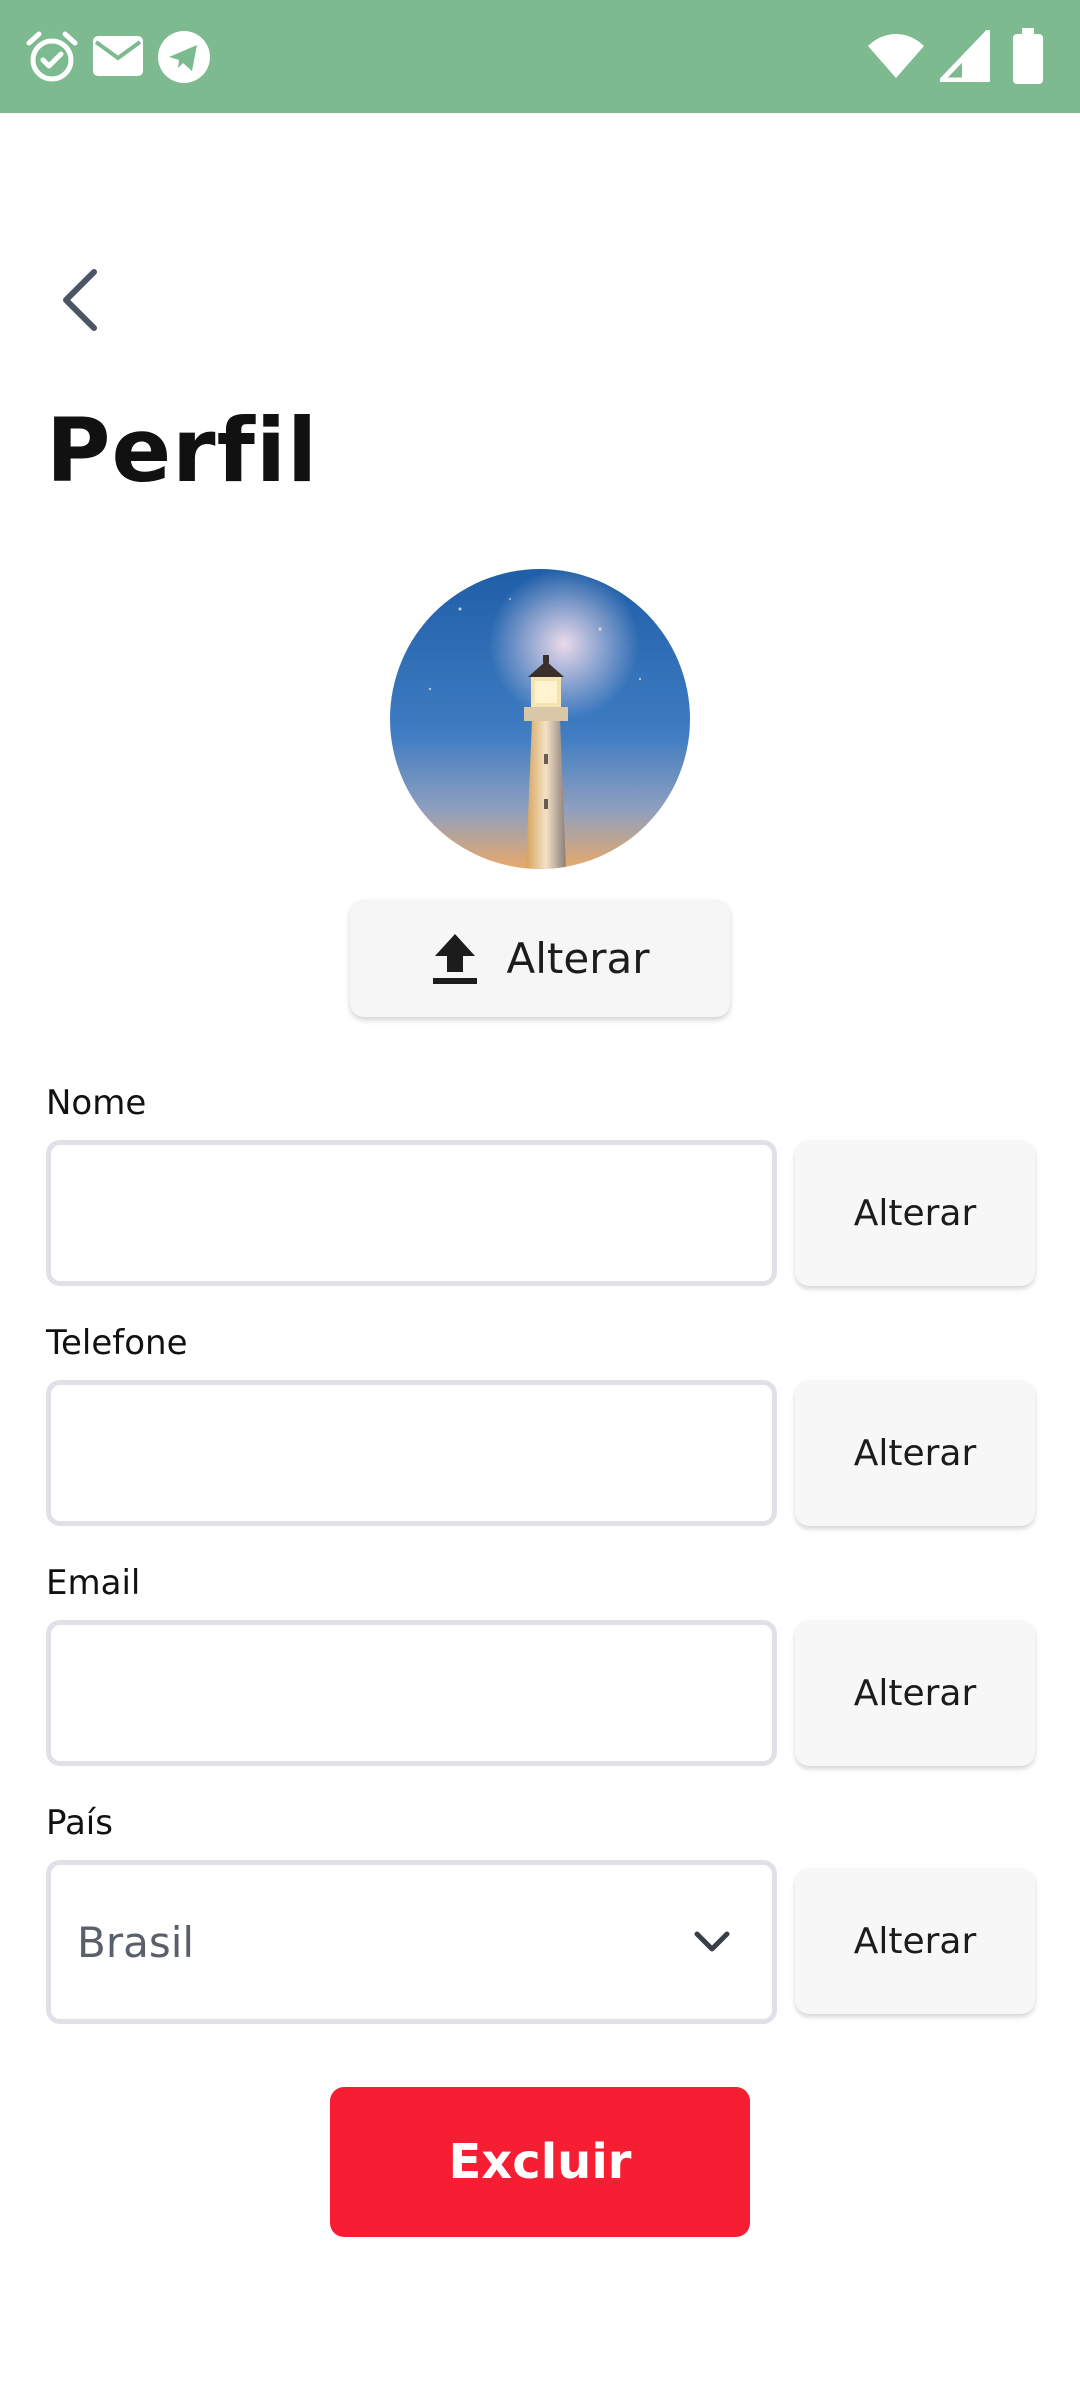 This screenshot has width=1080, height=2400. I want to click on wifi-icon, so click(896, 56).